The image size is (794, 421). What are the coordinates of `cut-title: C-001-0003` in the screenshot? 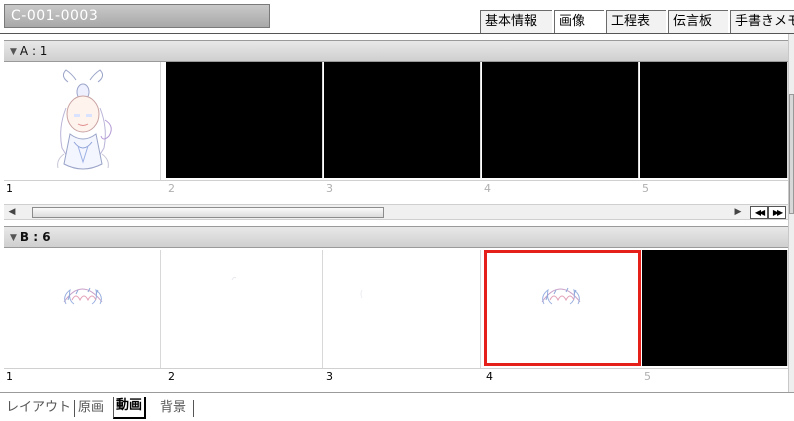 It's located at (137, 16).